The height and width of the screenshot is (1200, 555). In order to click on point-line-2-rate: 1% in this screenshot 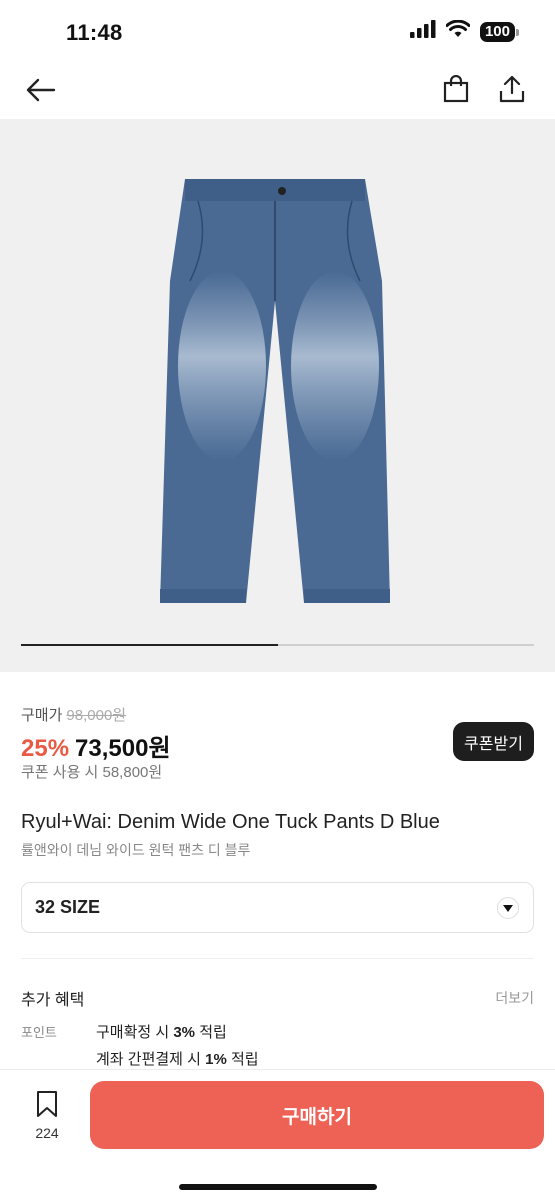, I will do `click(216, 1059)`.